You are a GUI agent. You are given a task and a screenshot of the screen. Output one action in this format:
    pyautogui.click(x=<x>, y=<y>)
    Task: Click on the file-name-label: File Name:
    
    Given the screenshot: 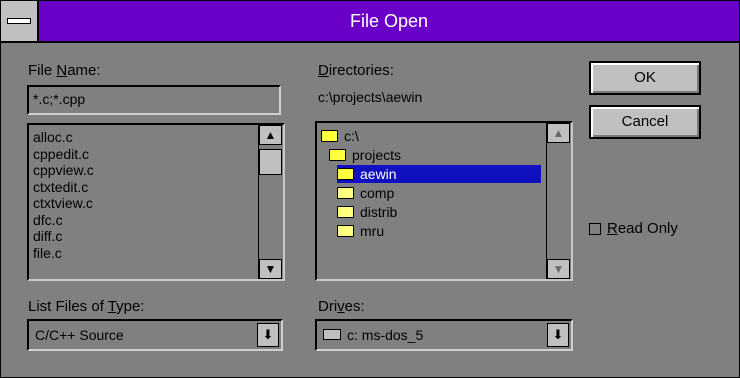 What is the action you would take?
    pyautogui.click(x=64, y=70)
    